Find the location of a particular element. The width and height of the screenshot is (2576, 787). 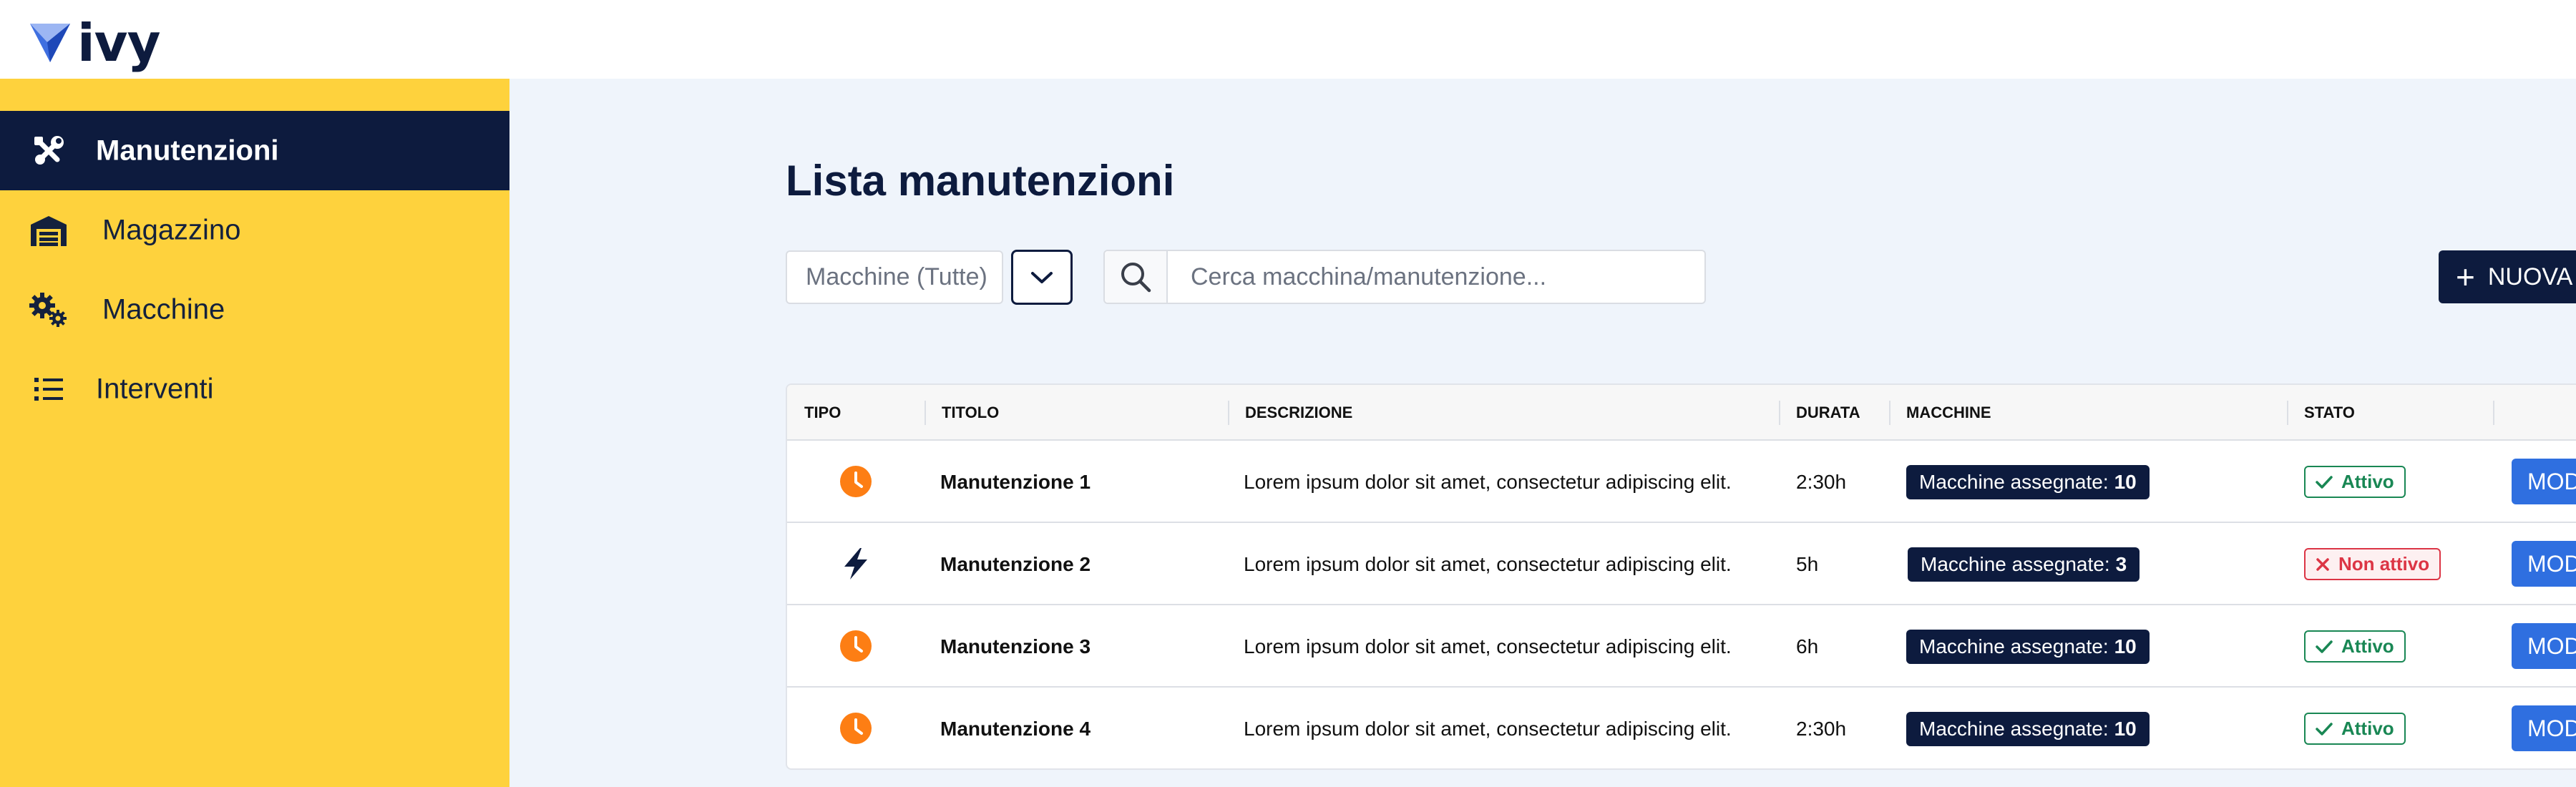

gears-icon is located at coordinates (49, 310).